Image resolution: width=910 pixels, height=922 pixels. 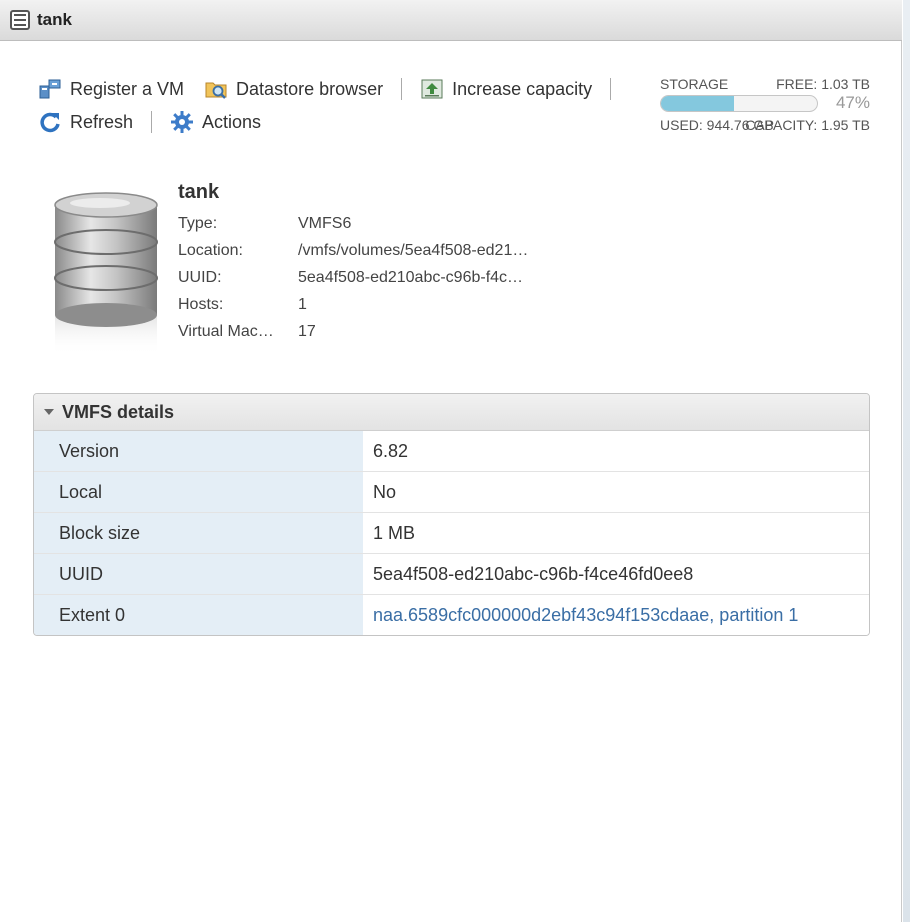 I want to click on row-value: 5ea4f508-ed210abc-c96b-f4ce46fd0ee8, so click(x=616, y=574).